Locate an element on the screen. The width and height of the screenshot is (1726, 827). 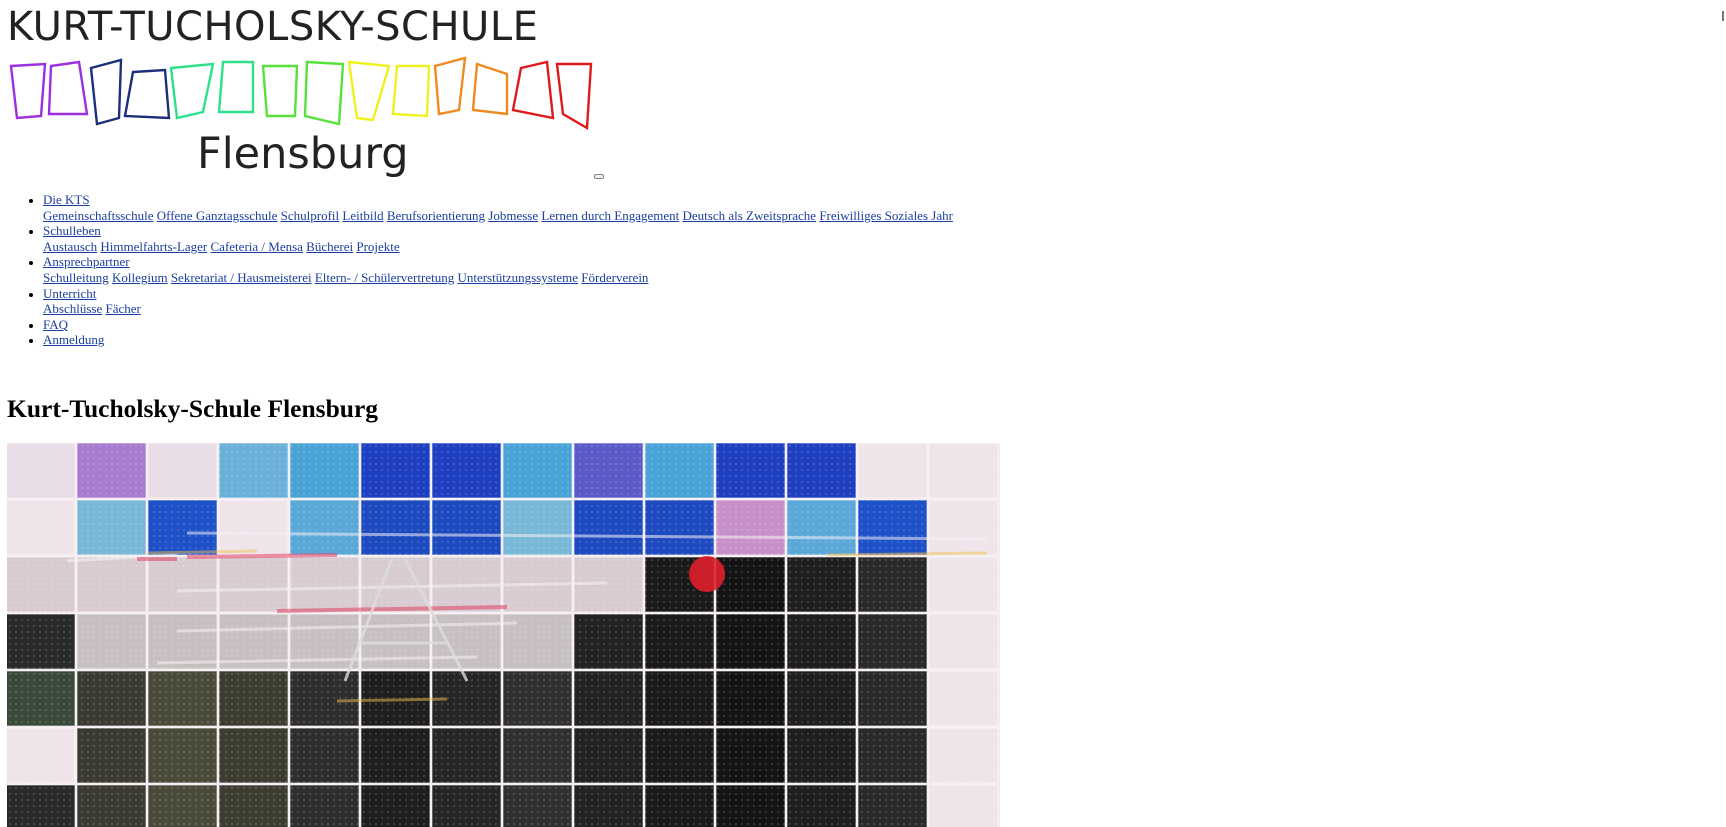
nav-submenu-link: Gemeinschaftsschule is located at coordinates (98, 215).